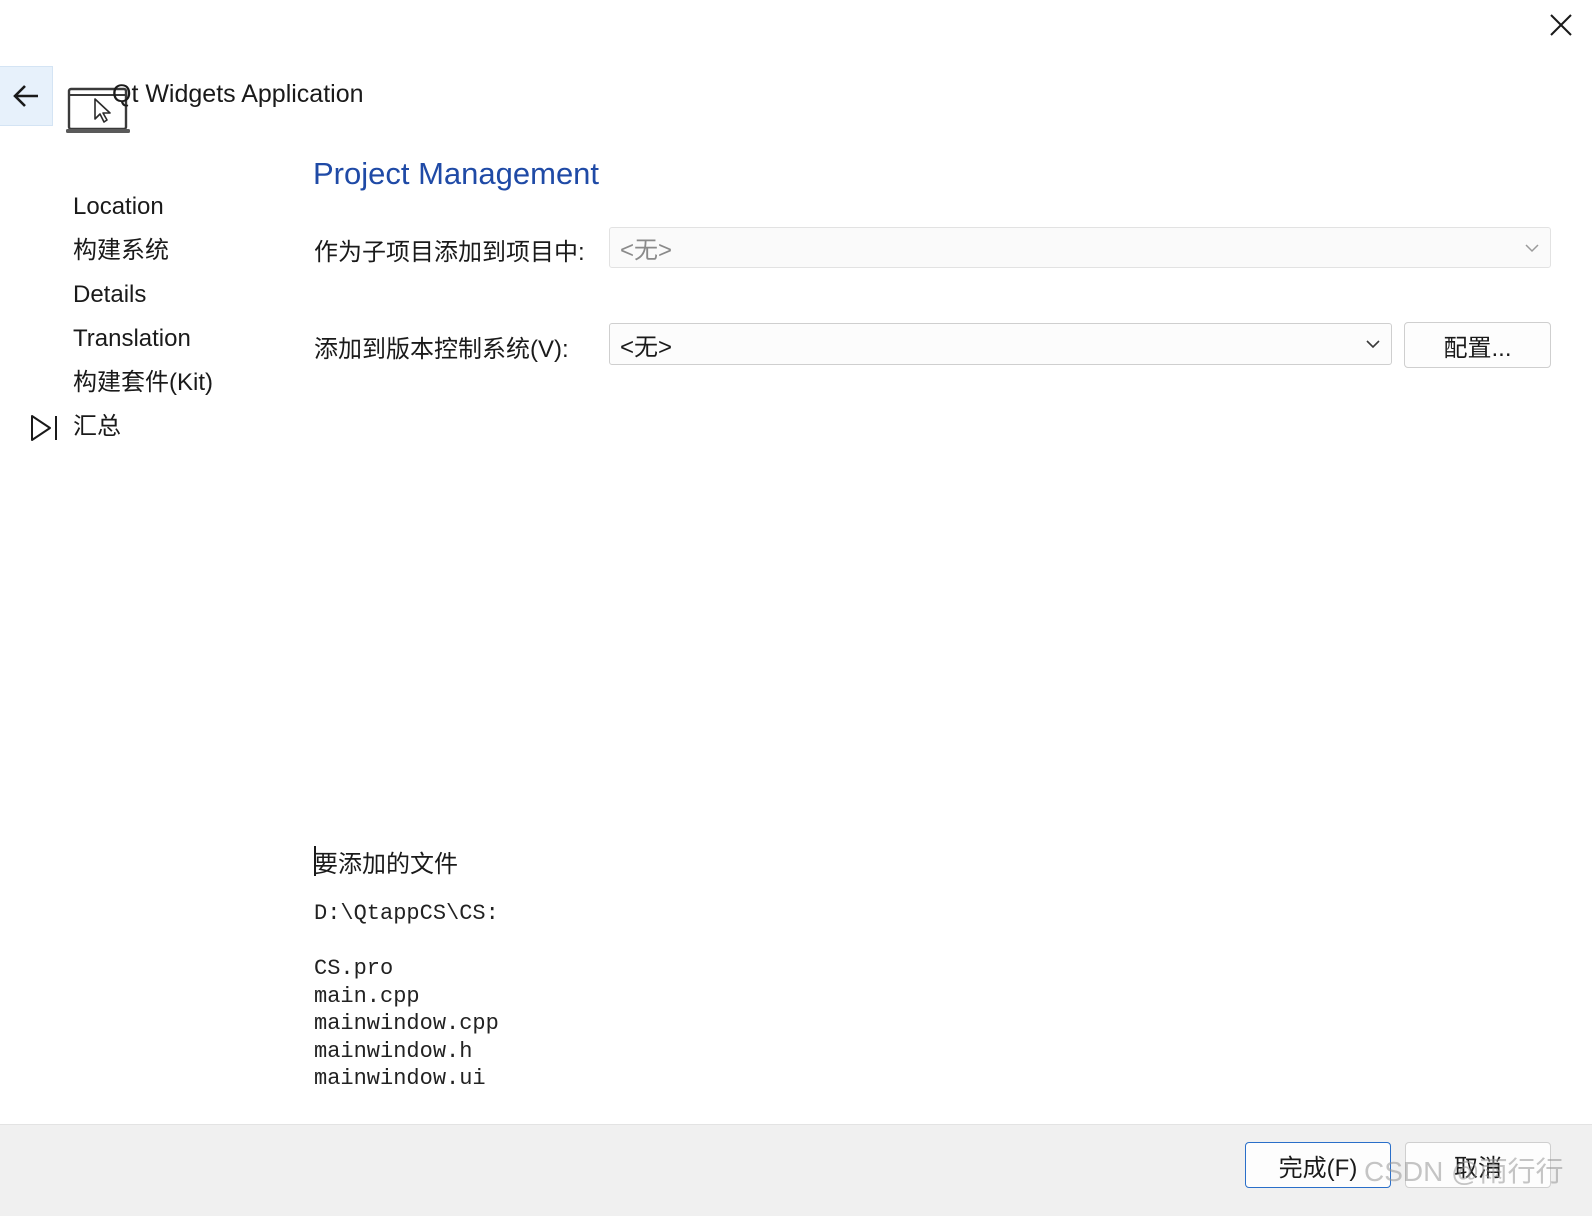 Image resolution: width=1592 pixels, height=1216 pixels. I want to click on cancel-label: 取消, so click(1478, 1168).